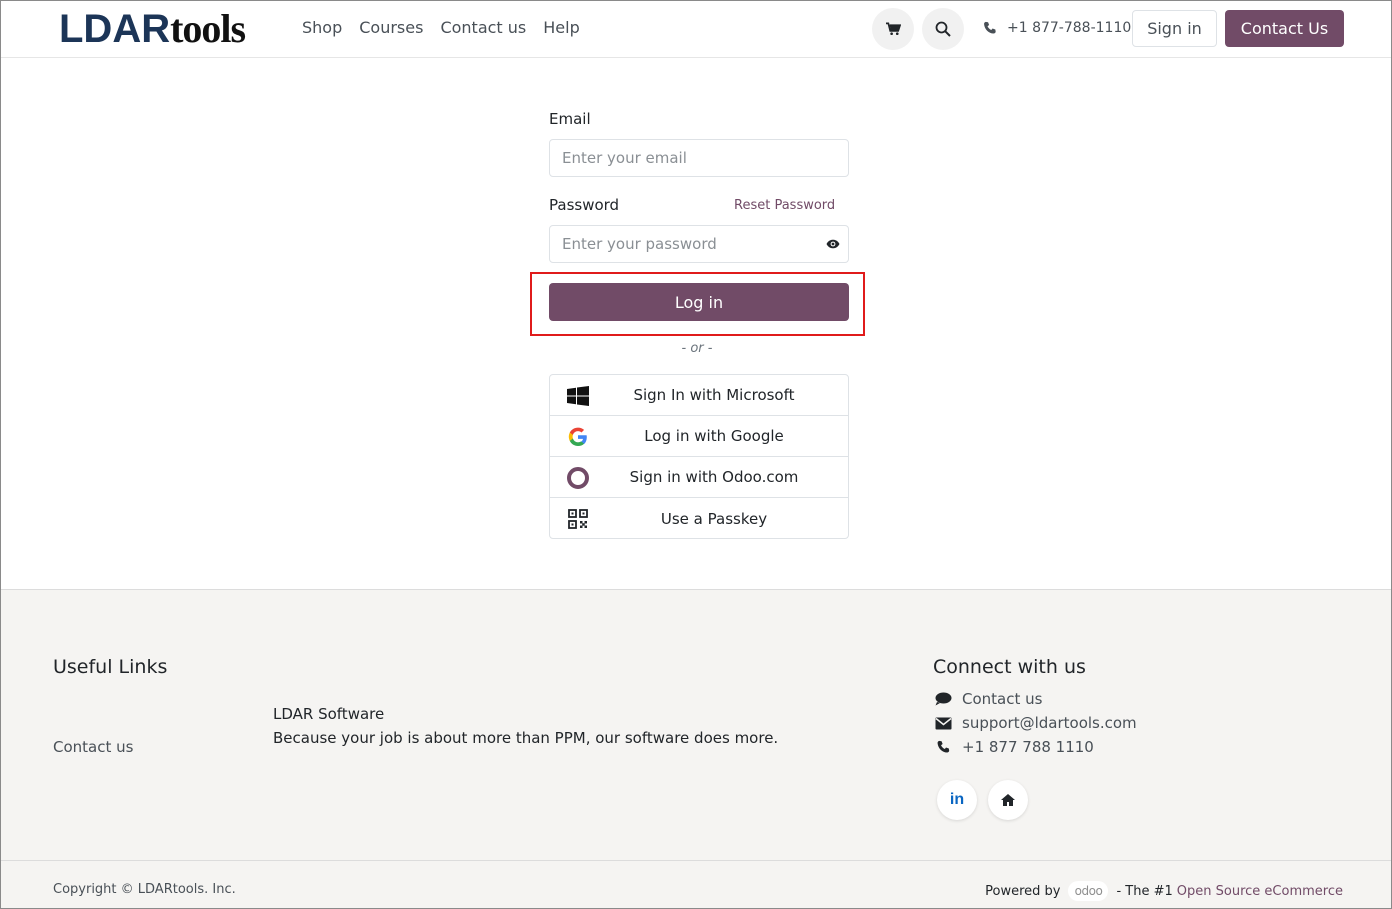 Image resolution: width=1392 pixels, height=909 pixels. I want to click on logo-text-tools: tools, so click(208, 28).